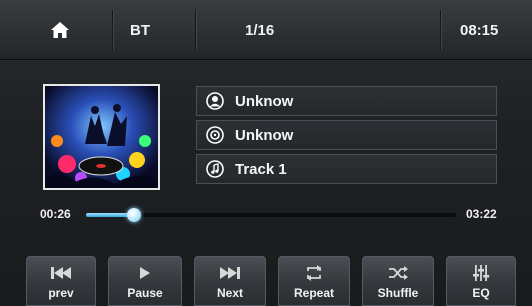  Describe the element at coordinates (260, 30) in the screenshot. I see `track-counter: 1/16` at that location.